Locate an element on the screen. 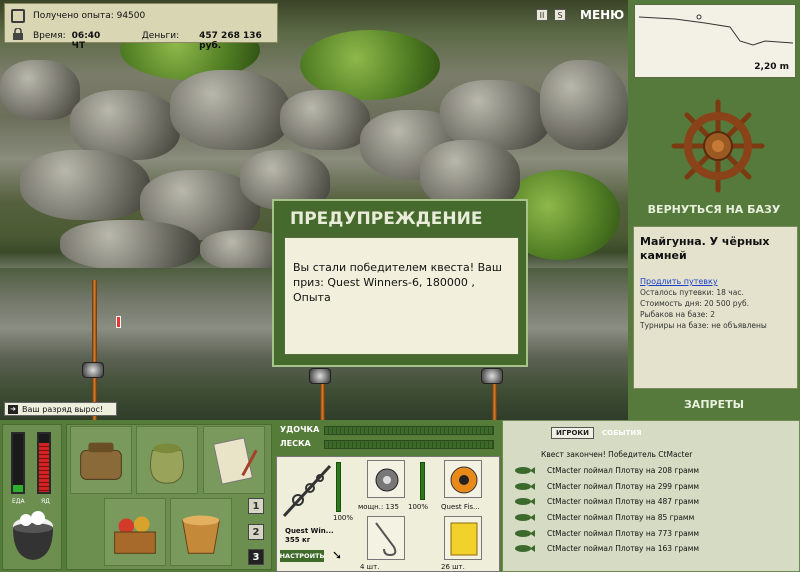 Image resolution: width=800 pixels, height=572 pixels. arrow-down-right-icon: ➘ is located at coordinates (337, 555).